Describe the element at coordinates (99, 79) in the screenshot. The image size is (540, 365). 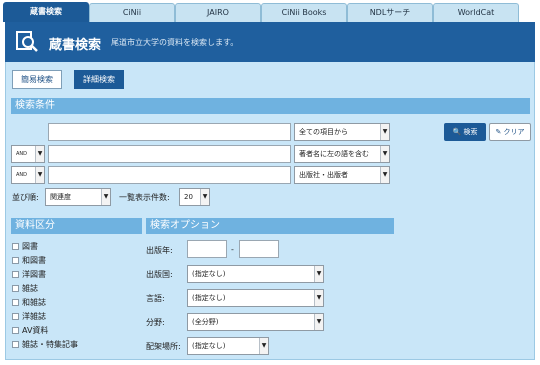
I see `detail-search-button: 詳細検索` at that location.